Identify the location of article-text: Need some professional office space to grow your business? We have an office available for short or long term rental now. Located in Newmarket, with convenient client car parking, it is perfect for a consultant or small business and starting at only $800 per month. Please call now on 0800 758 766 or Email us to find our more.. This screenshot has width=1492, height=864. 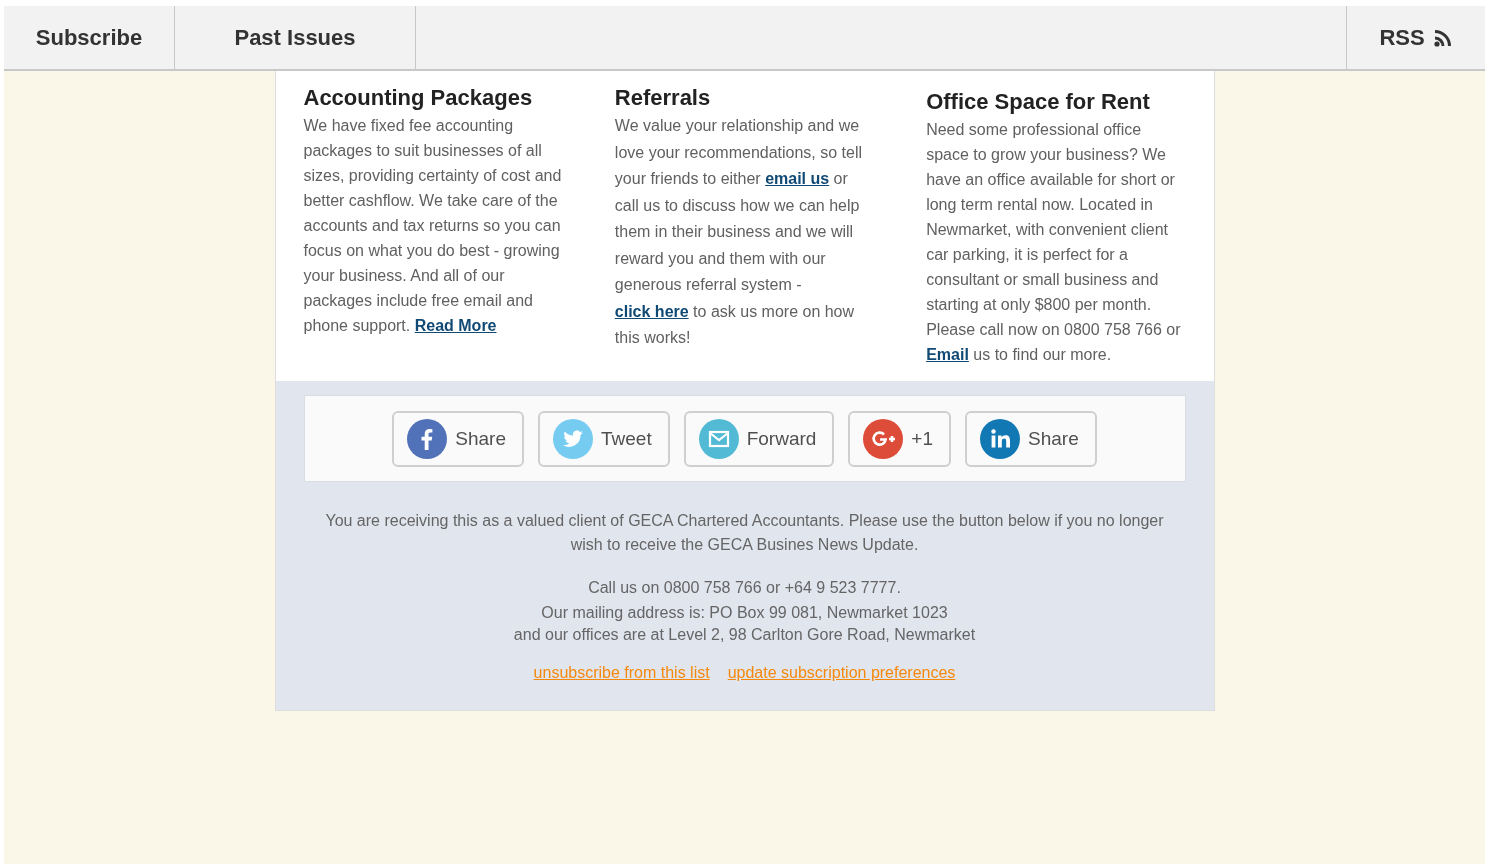
(1054, 242).